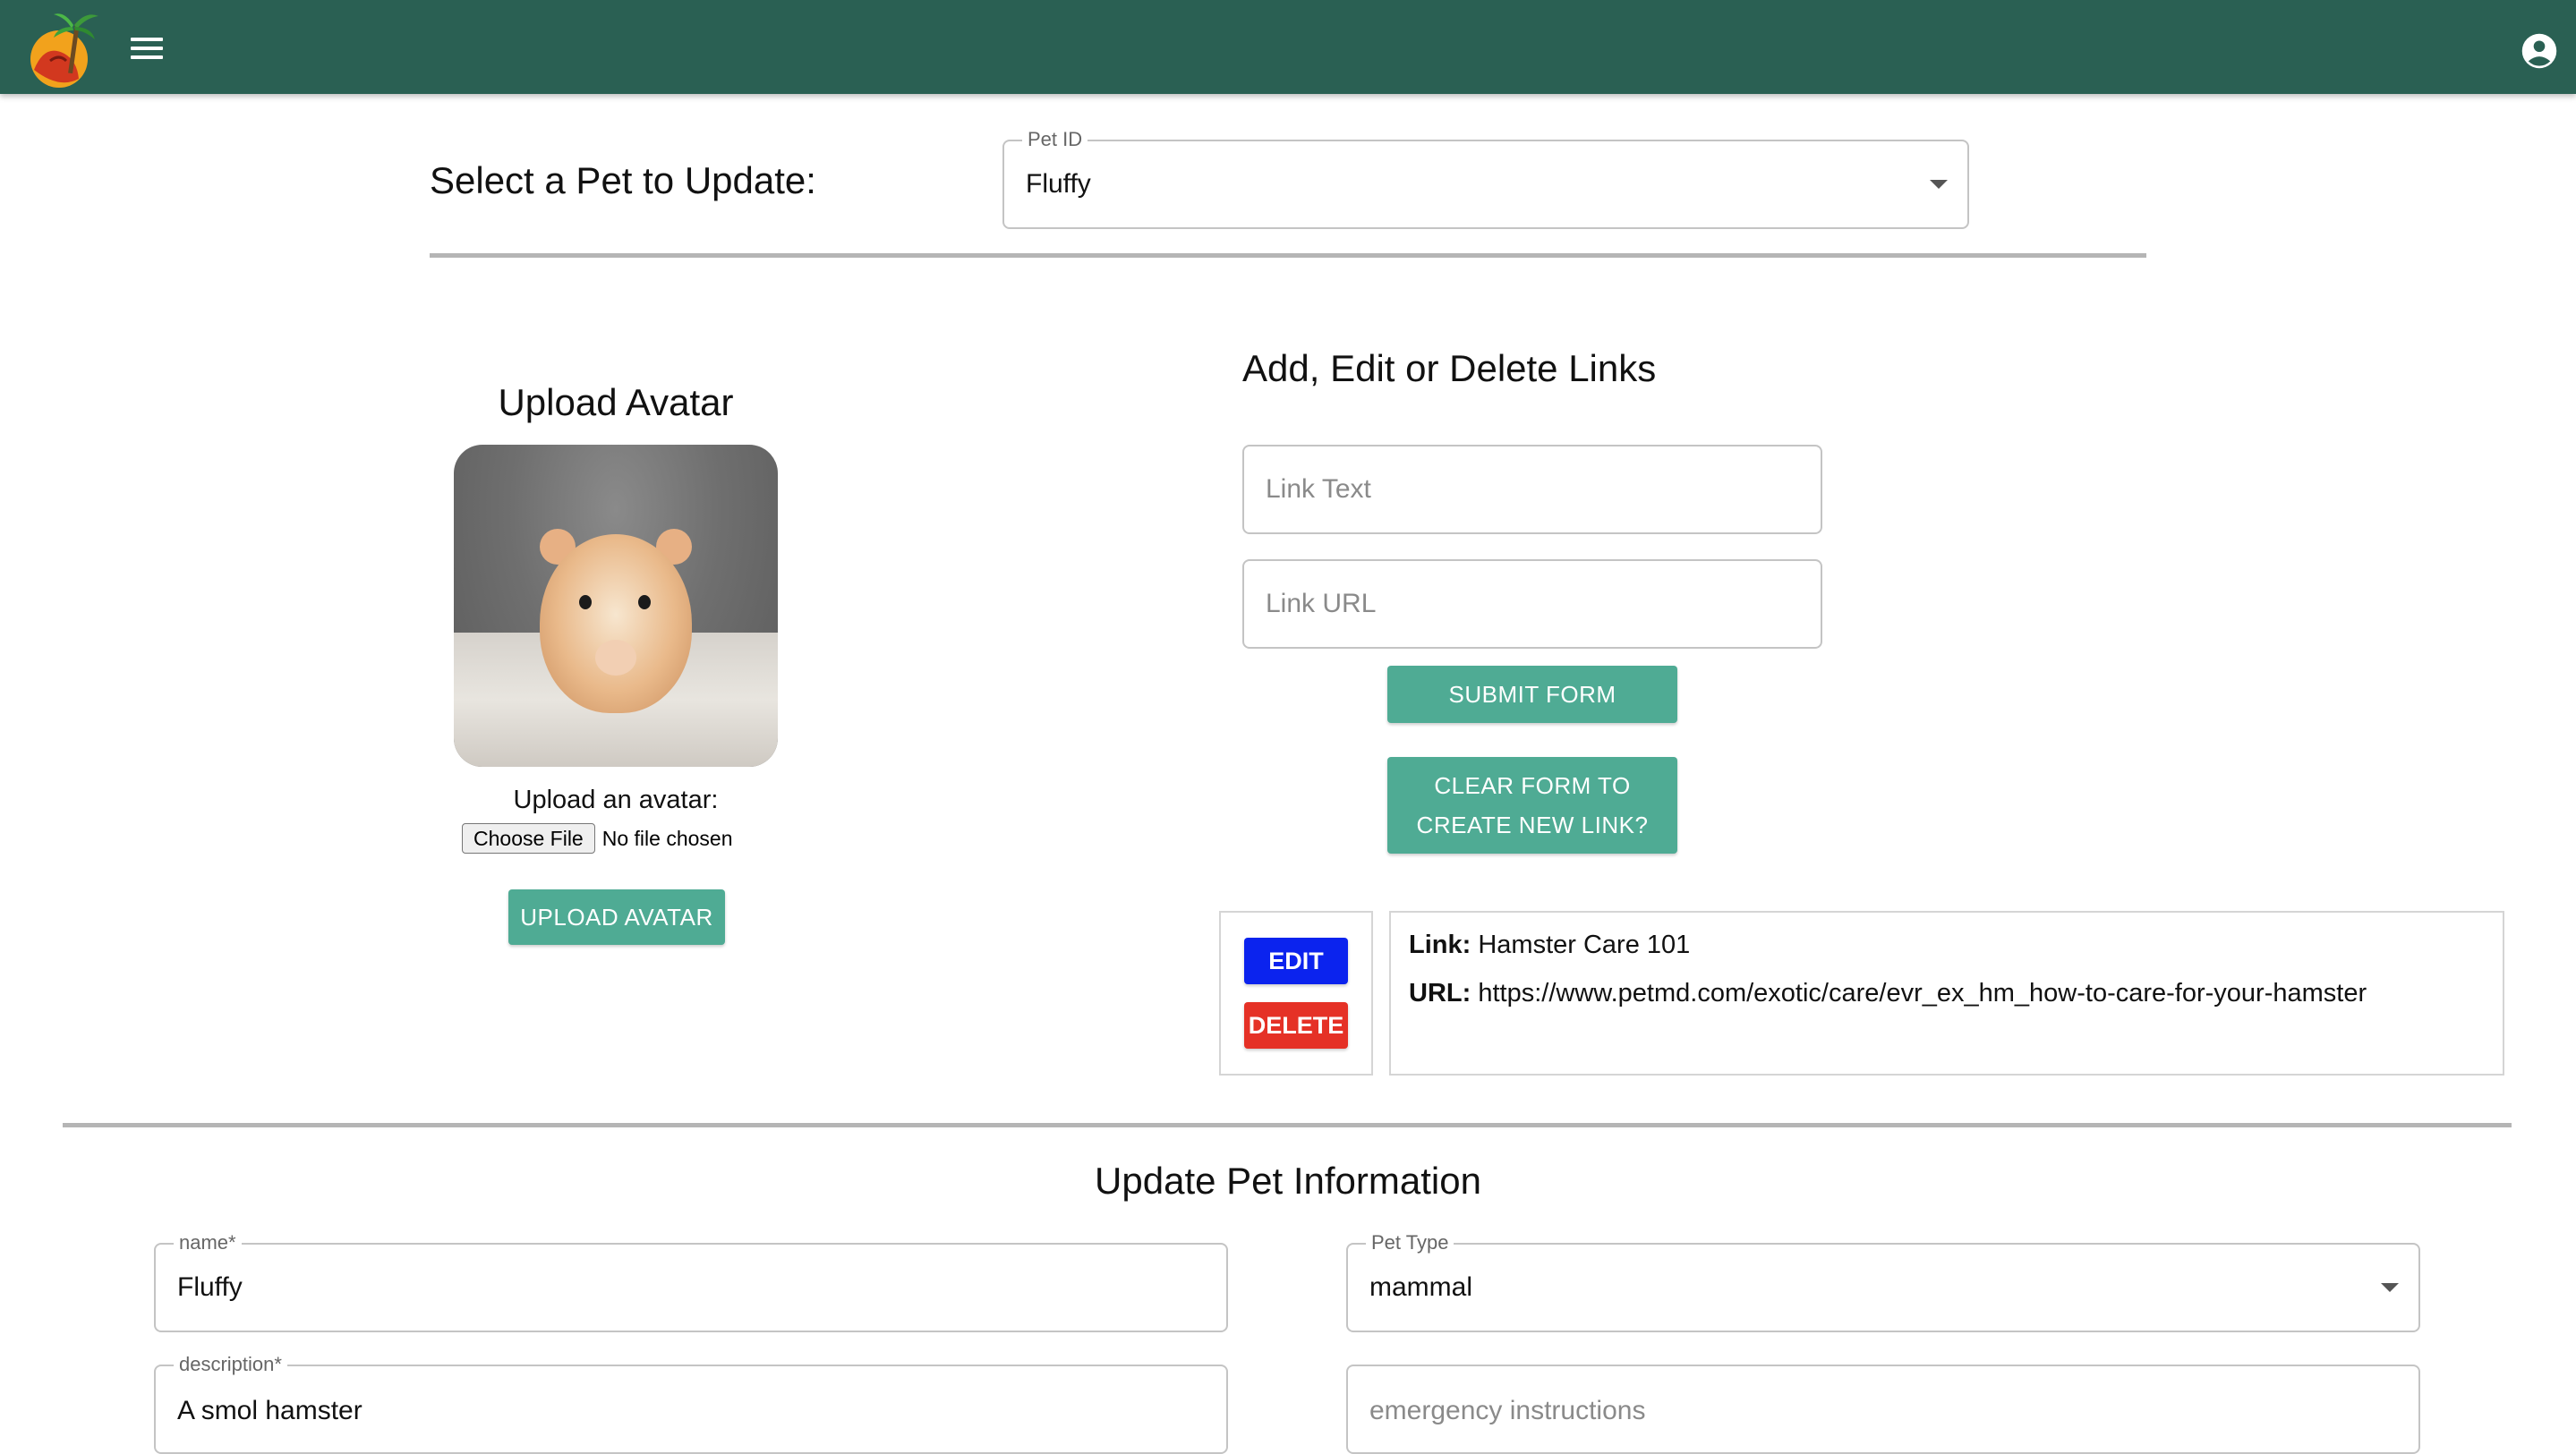 Image resolution: width=2576 pixels, height=1454 pixels. Describe the element at coordinates (1883, 1281) in the screenshot. I see `pet-type-select: Pet Type mammal` at that location.